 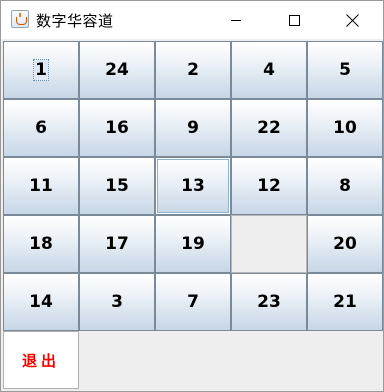 I want to click on java-cup-icon, so click(x=20, y=19).